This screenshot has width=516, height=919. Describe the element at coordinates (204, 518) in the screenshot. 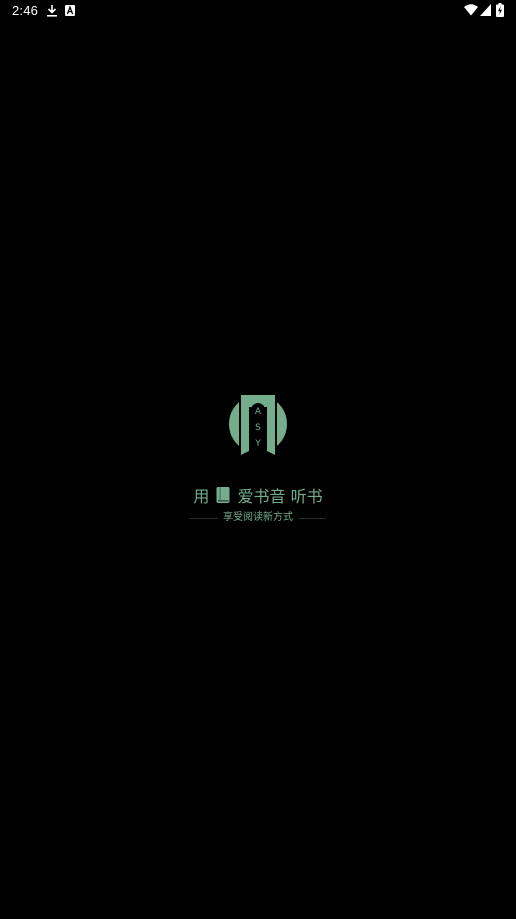

I see `subtitle-divider-left` at that location.